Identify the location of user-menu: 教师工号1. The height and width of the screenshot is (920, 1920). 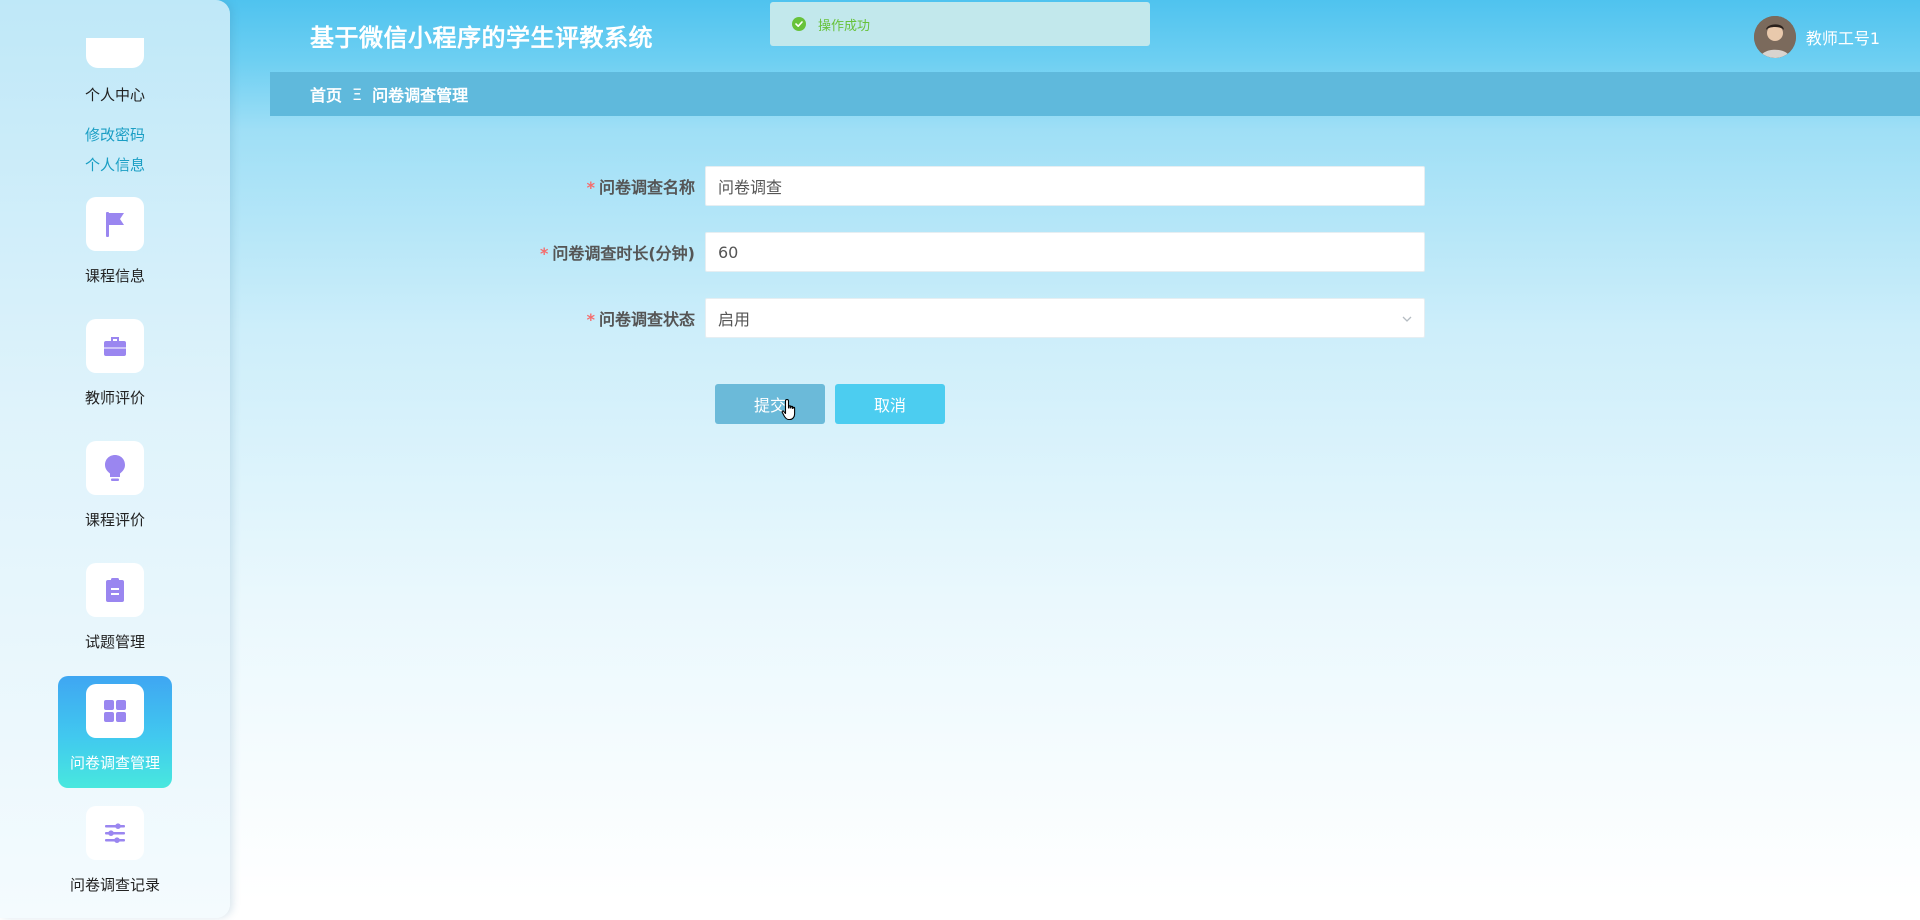
(1816, 37).